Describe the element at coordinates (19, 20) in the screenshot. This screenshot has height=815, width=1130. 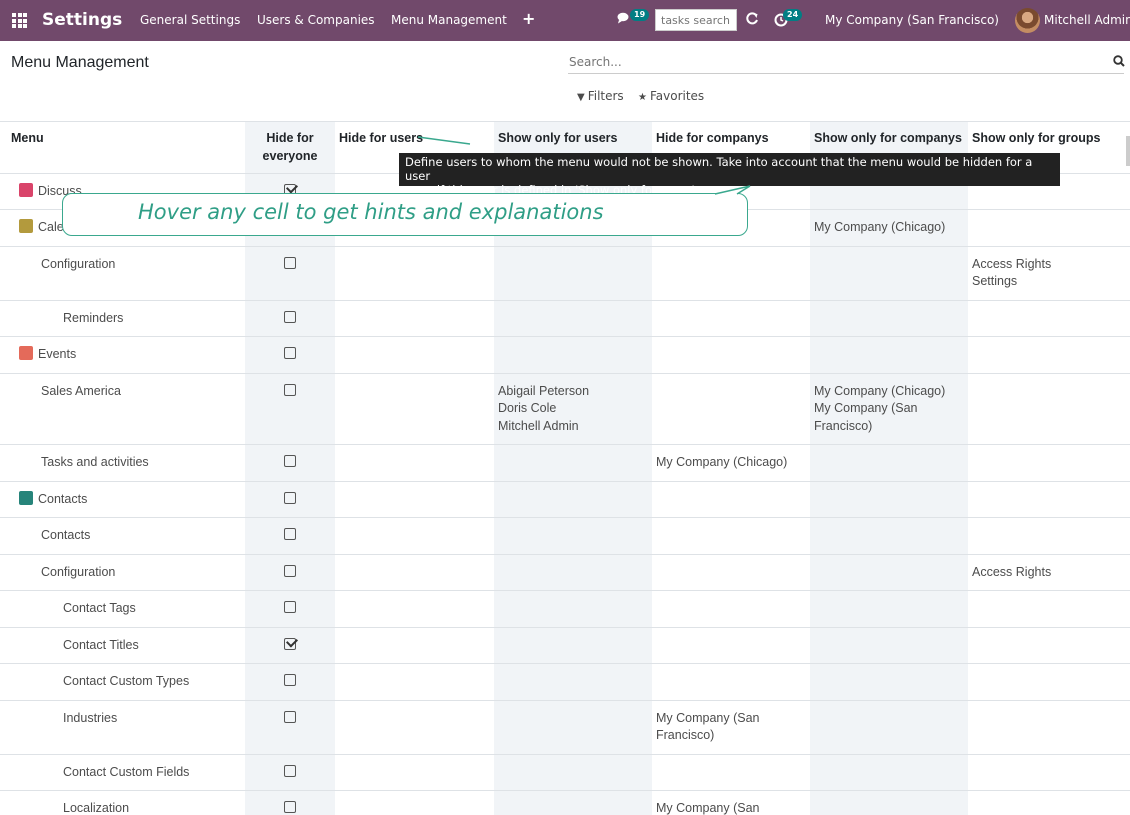
I see `apps-grid-icon` at that location.